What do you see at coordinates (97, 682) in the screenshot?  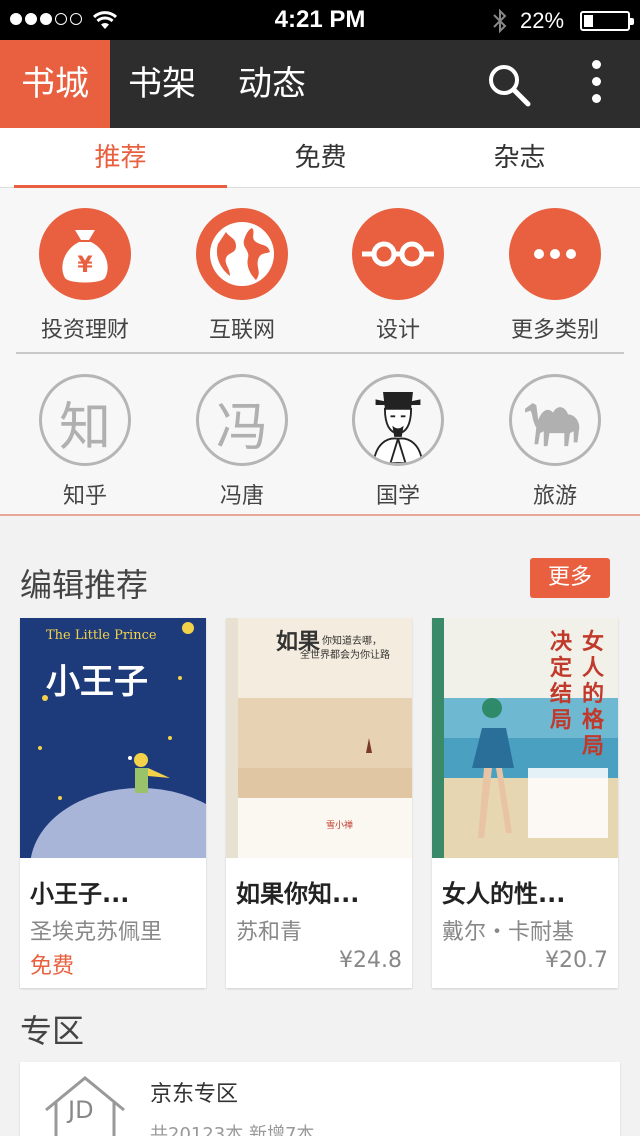 I see `cover-text-cn: 小王子` at bounding box center [97, 682].